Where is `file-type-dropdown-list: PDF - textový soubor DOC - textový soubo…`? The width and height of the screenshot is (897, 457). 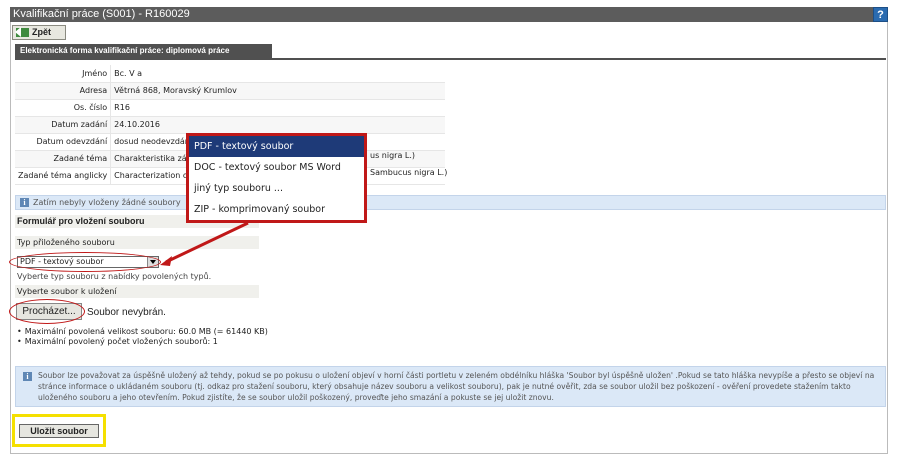
file-type-dropdown-list: PDF - textový soubor DOC - textový soubo… is located at coordinates (276, 178).